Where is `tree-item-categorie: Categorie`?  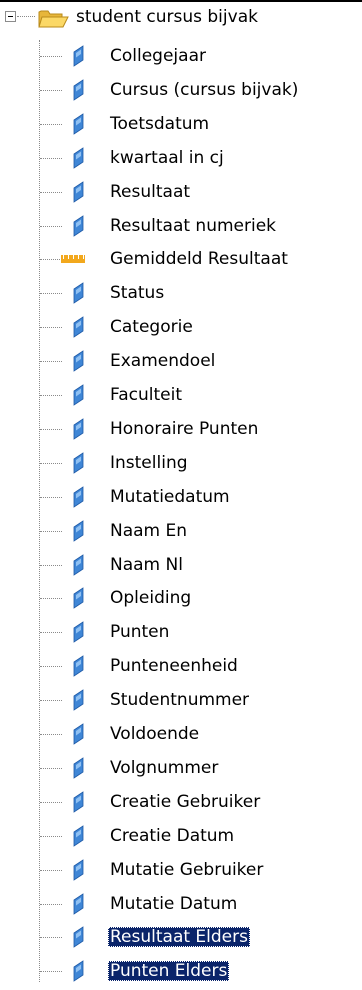
tree-item-categorie: Categorie is located at coordinates (181, 327).